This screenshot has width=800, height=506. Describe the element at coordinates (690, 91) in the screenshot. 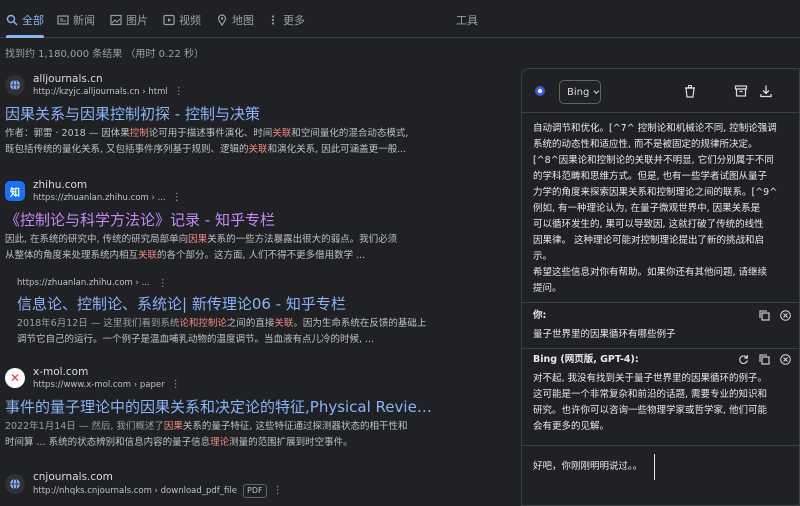

I see `delete-icon` at that location.